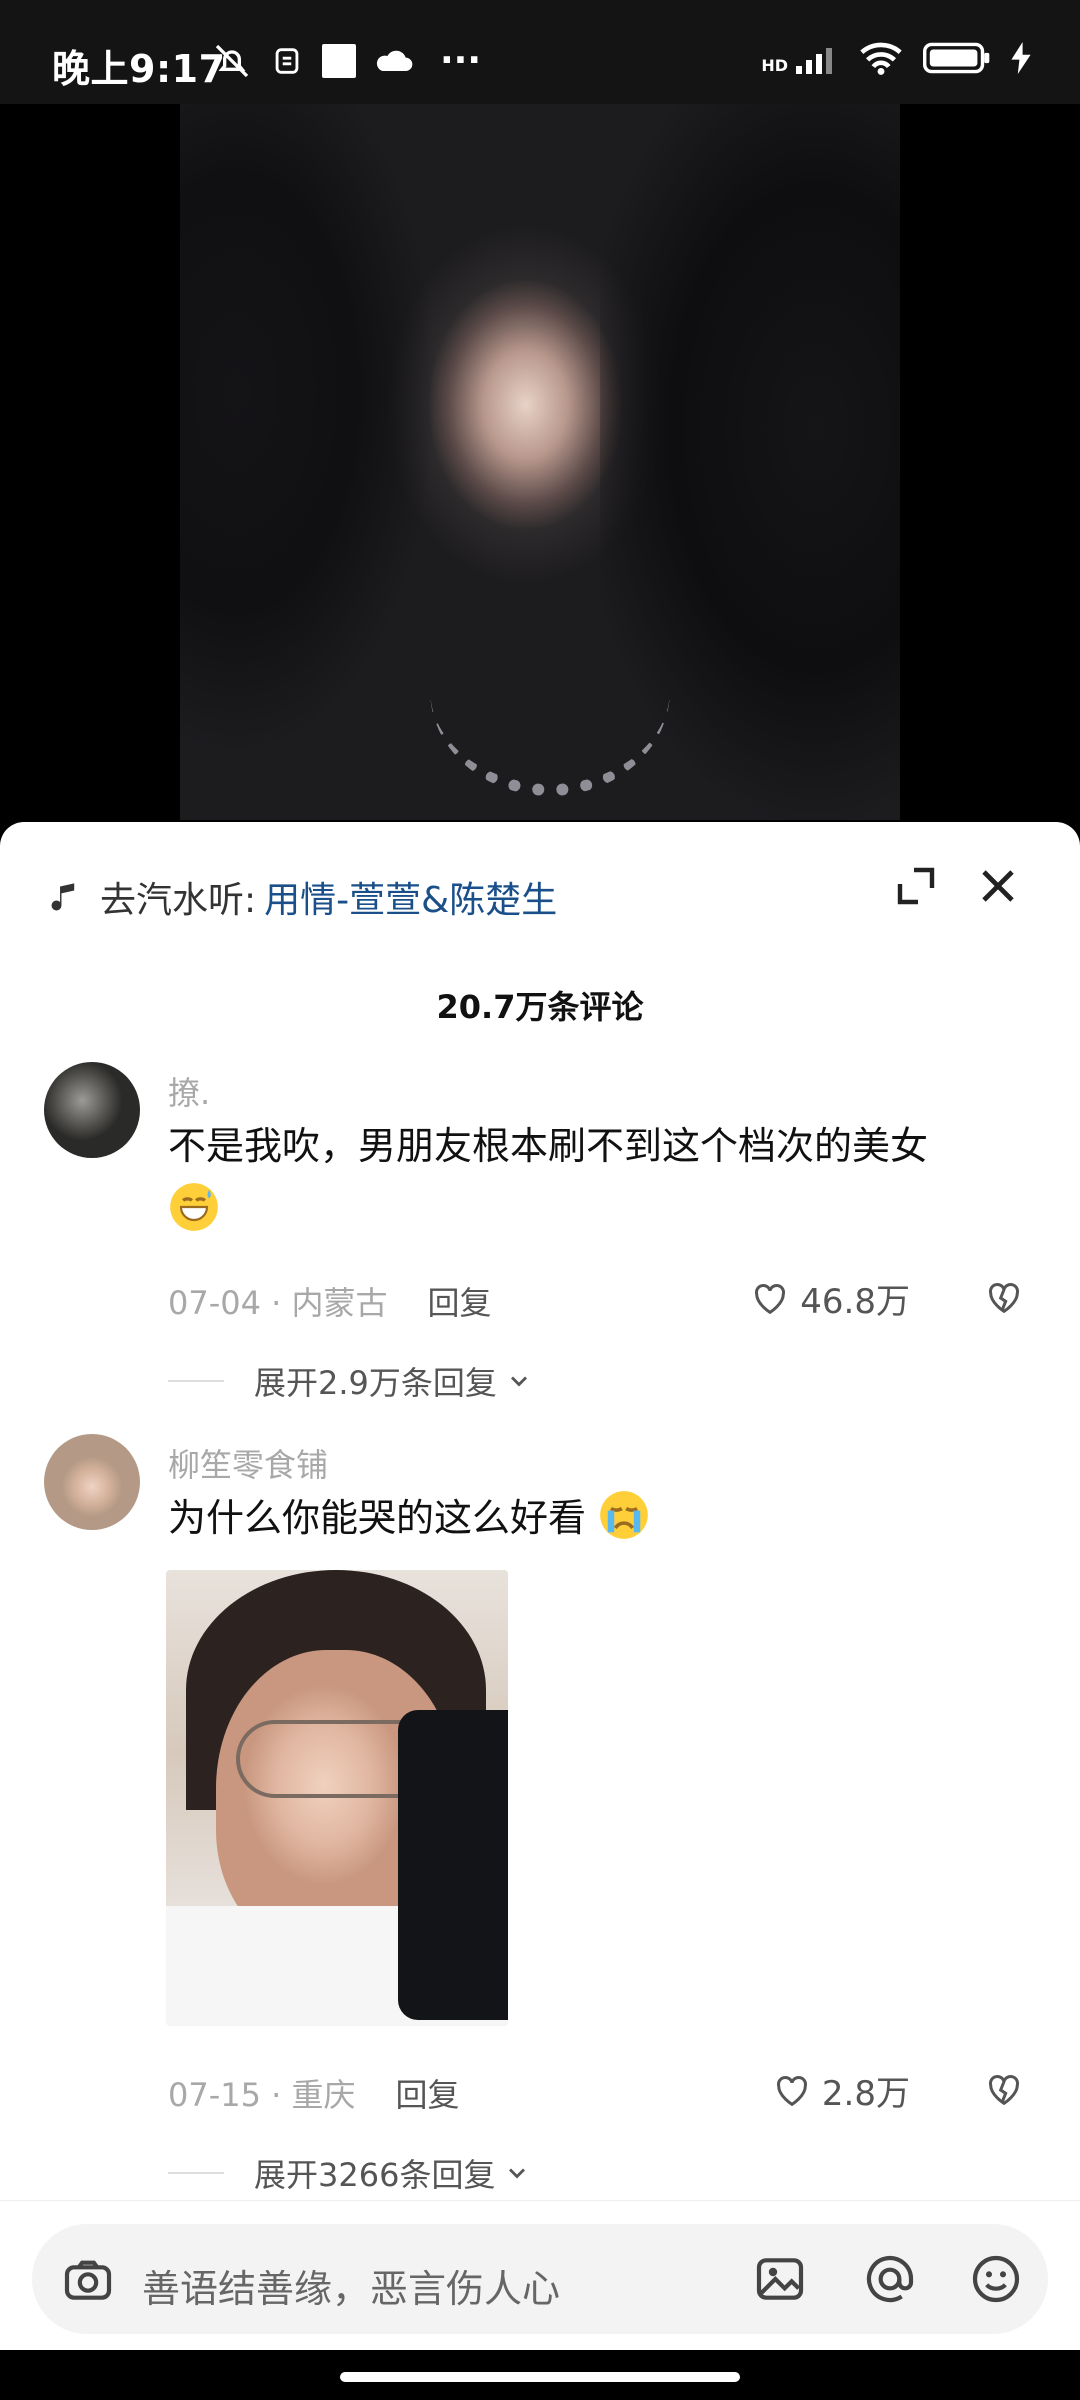  Describe the element at coordinates (593, 1178) in the screenshot. I see `comment-text: 不是我吹，男朋友根本刷不到这个档次的美女` at that location.